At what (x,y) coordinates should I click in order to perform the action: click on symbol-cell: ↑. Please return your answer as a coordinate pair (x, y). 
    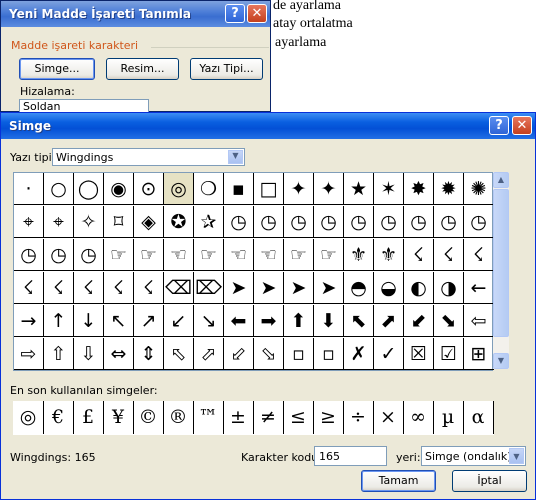
    Looking at the image, I should click on (59, 321).